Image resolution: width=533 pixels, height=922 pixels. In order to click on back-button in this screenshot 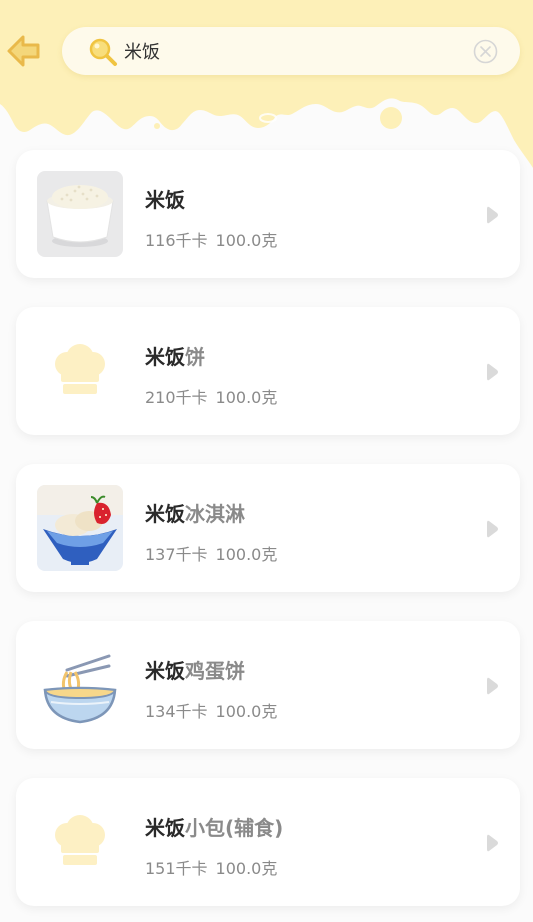, I will do `click(24, 51)`.